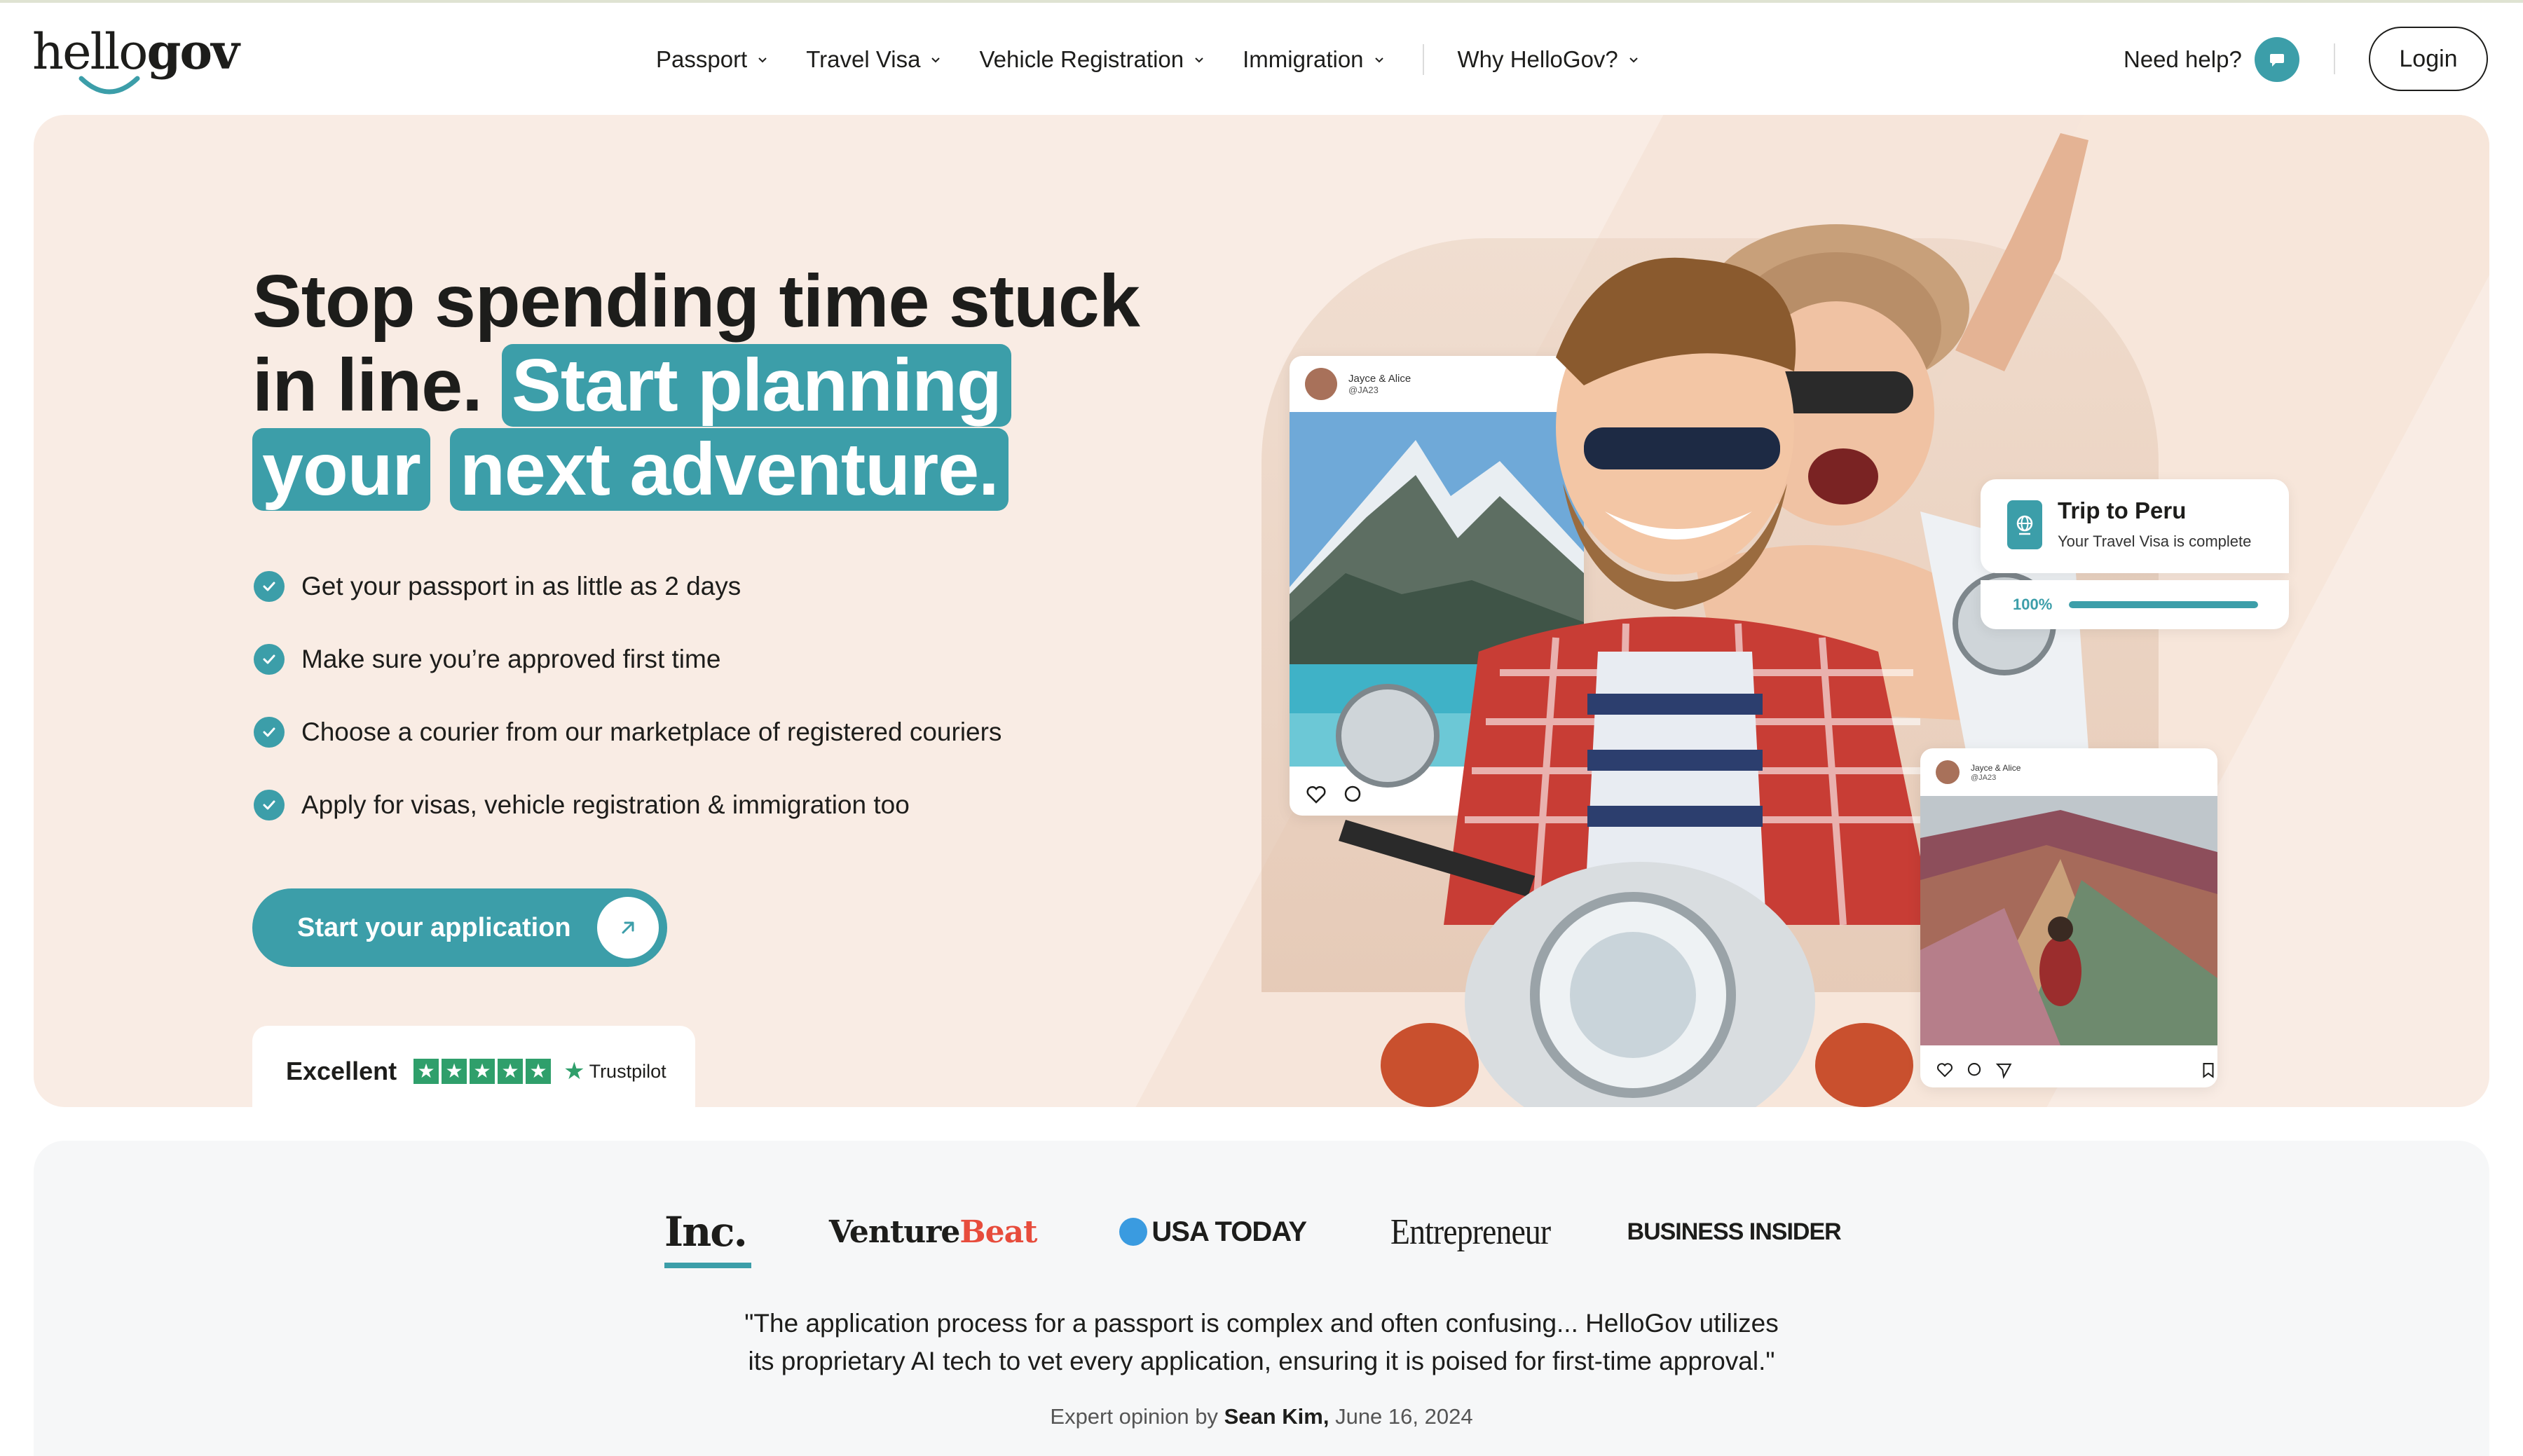 The width and height of the screenshot is (2523, 1456). I want to click on passport-globe-icon, so click(2024, 524).